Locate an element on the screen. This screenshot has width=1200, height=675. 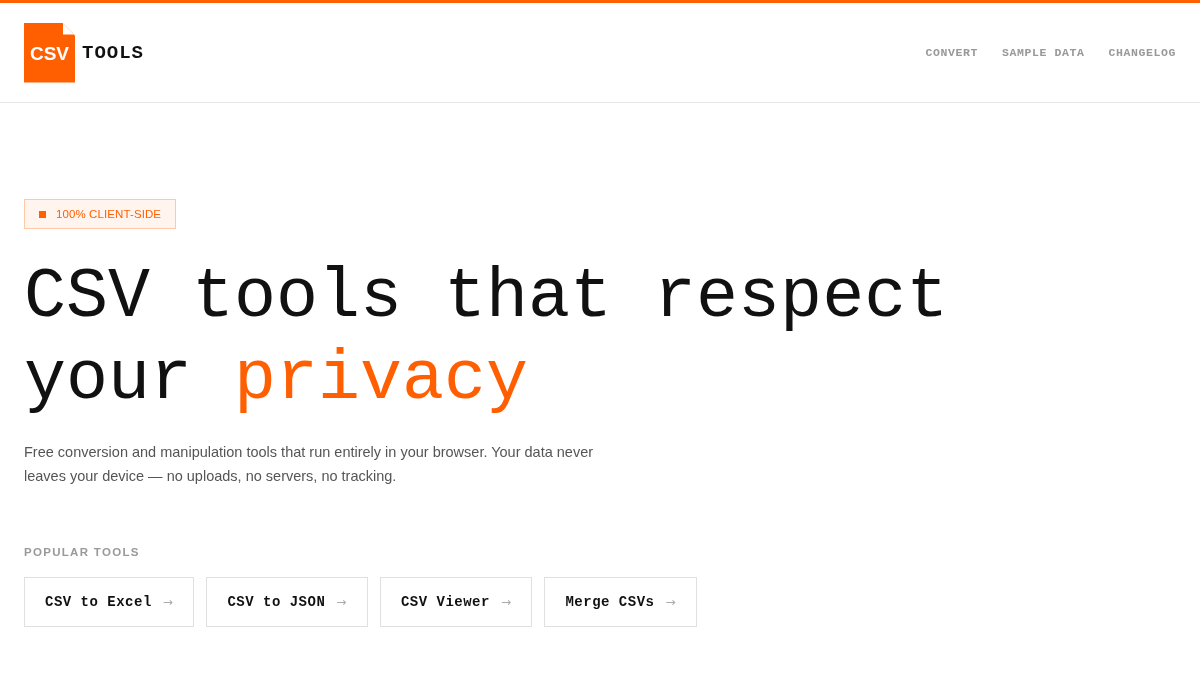
section-heading: POPULAR TOOLS is located at coordinates (82, 552).